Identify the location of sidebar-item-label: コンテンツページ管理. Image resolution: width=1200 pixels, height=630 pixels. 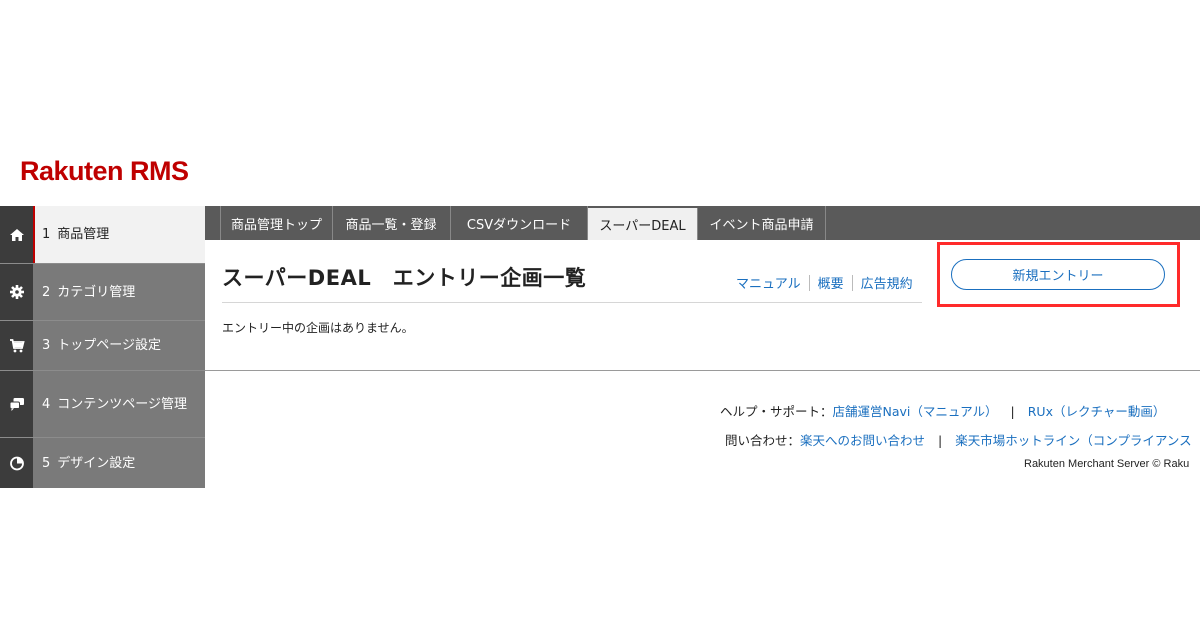
(122, 404).